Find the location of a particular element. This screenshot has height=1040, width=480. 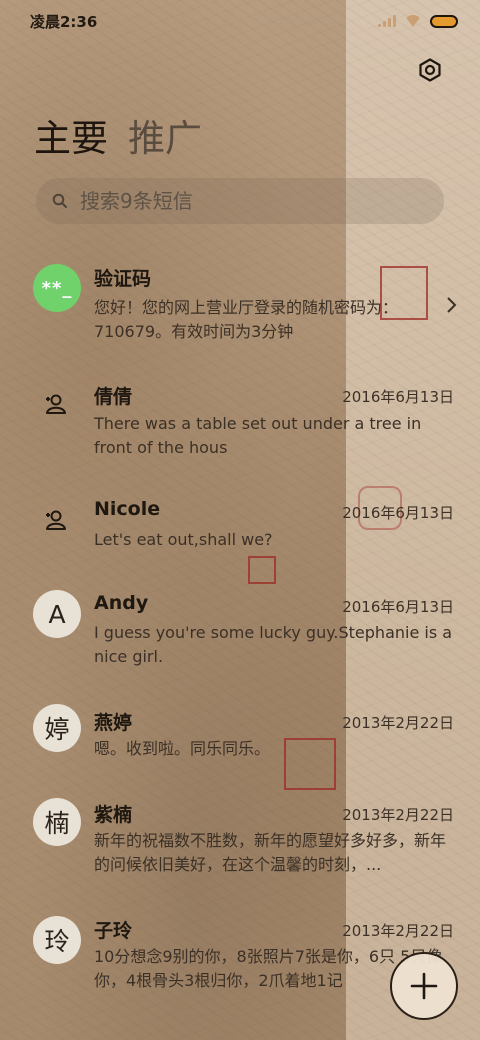

avatar-letter: 婷 is located at coordinates (57, 728).